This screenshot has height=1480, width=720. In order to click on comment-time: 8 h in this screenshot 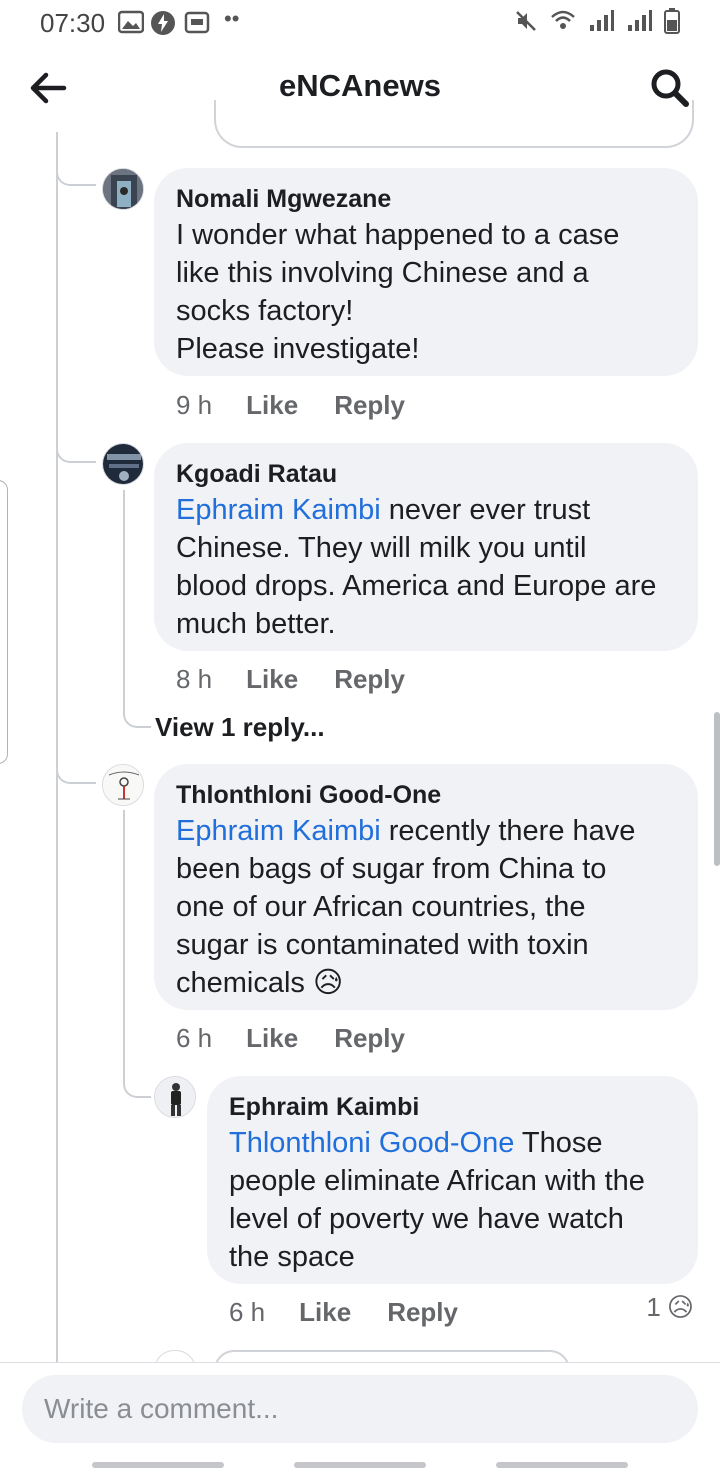, I will do `click(194, 679)`.